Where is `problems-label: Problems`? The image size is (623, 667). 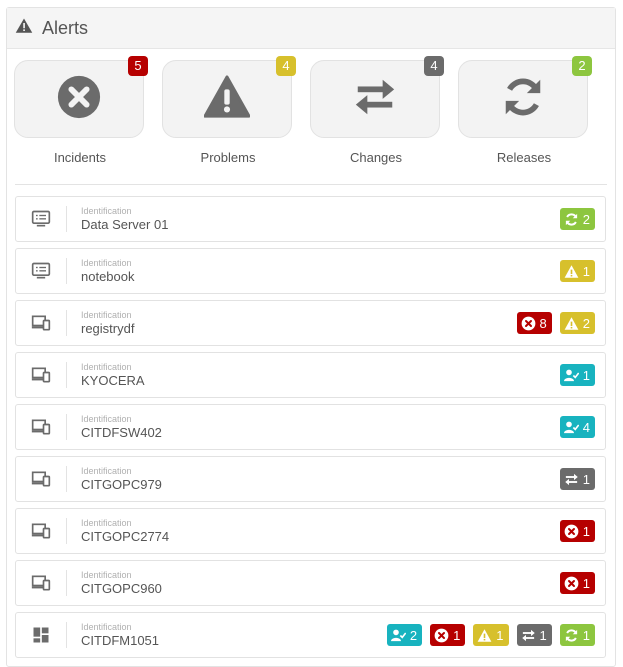 problems-label: Problems is located at coordinates (228, 157).